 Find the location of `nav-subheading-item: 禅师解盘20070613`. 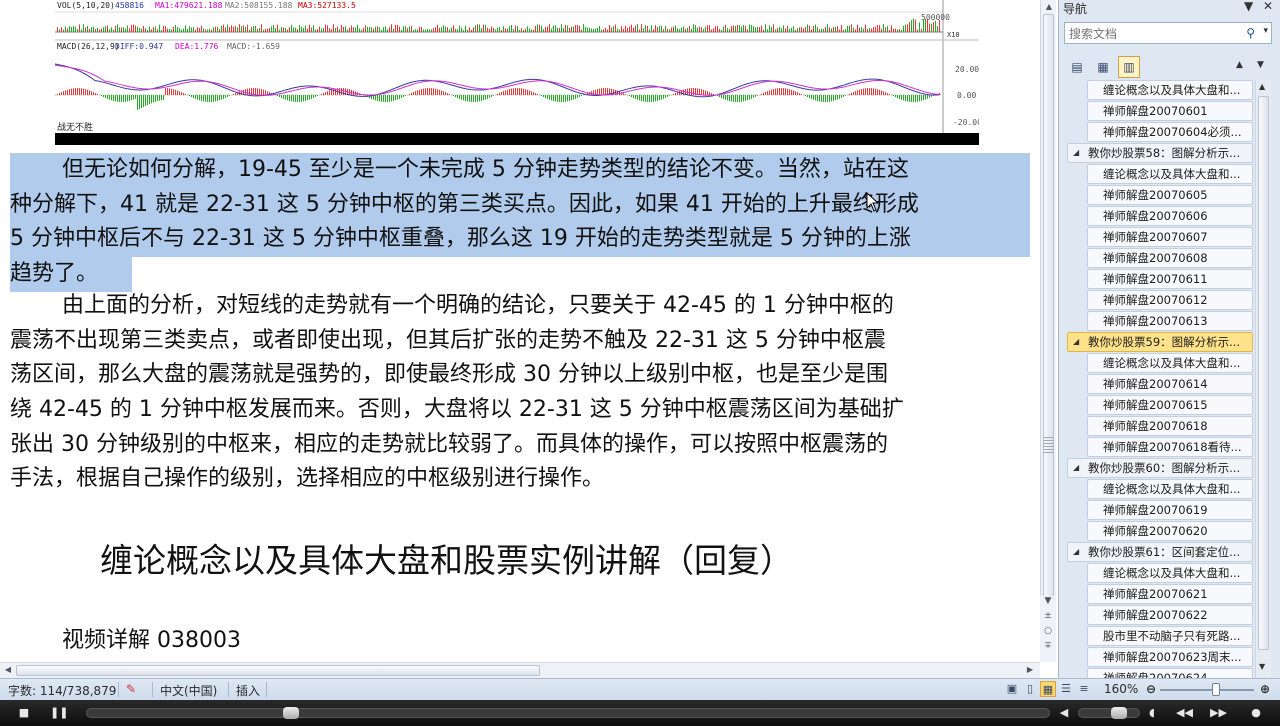

nav-subheading-item: 禅师解盘20070613 is located at coordinates (1170, 321).